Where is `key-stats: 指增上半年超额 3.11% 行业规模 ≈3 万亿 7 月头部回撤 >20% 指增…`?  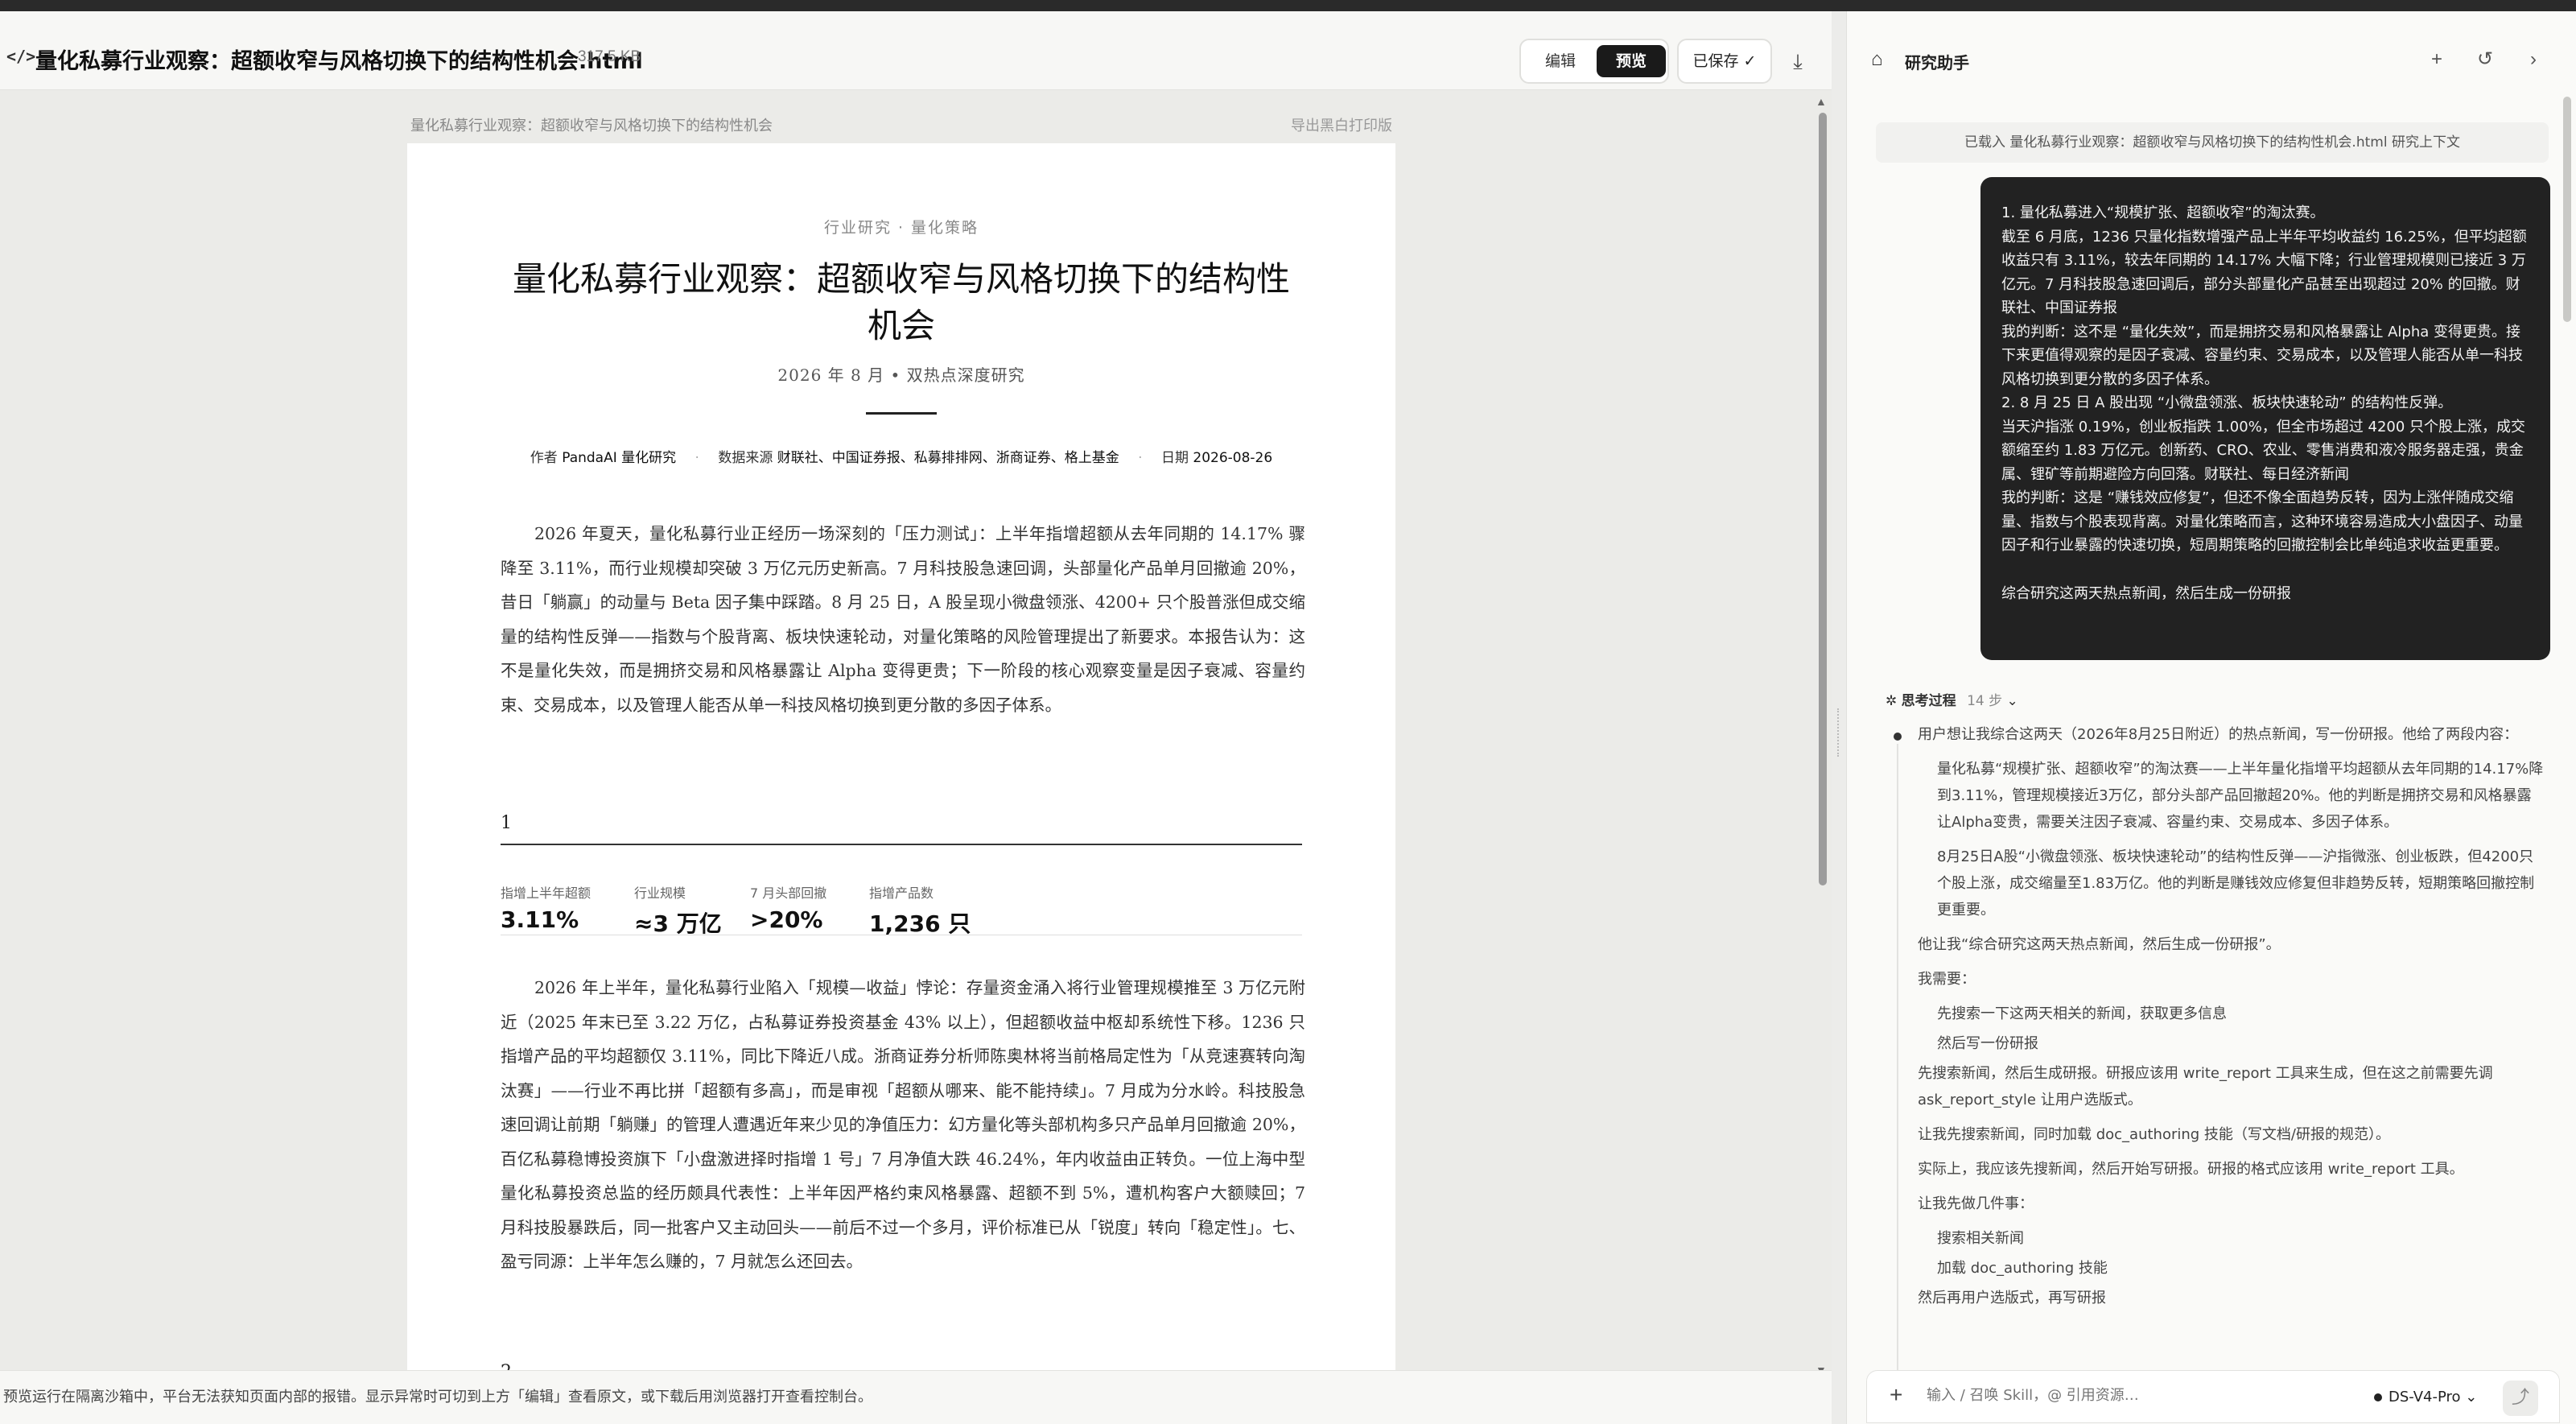
key-stats: 指增上半年超额 3.11% 行业规模 ≈3 万亿 7 月头部回撤 >20% 指增… is located at coordinates (901, 904).